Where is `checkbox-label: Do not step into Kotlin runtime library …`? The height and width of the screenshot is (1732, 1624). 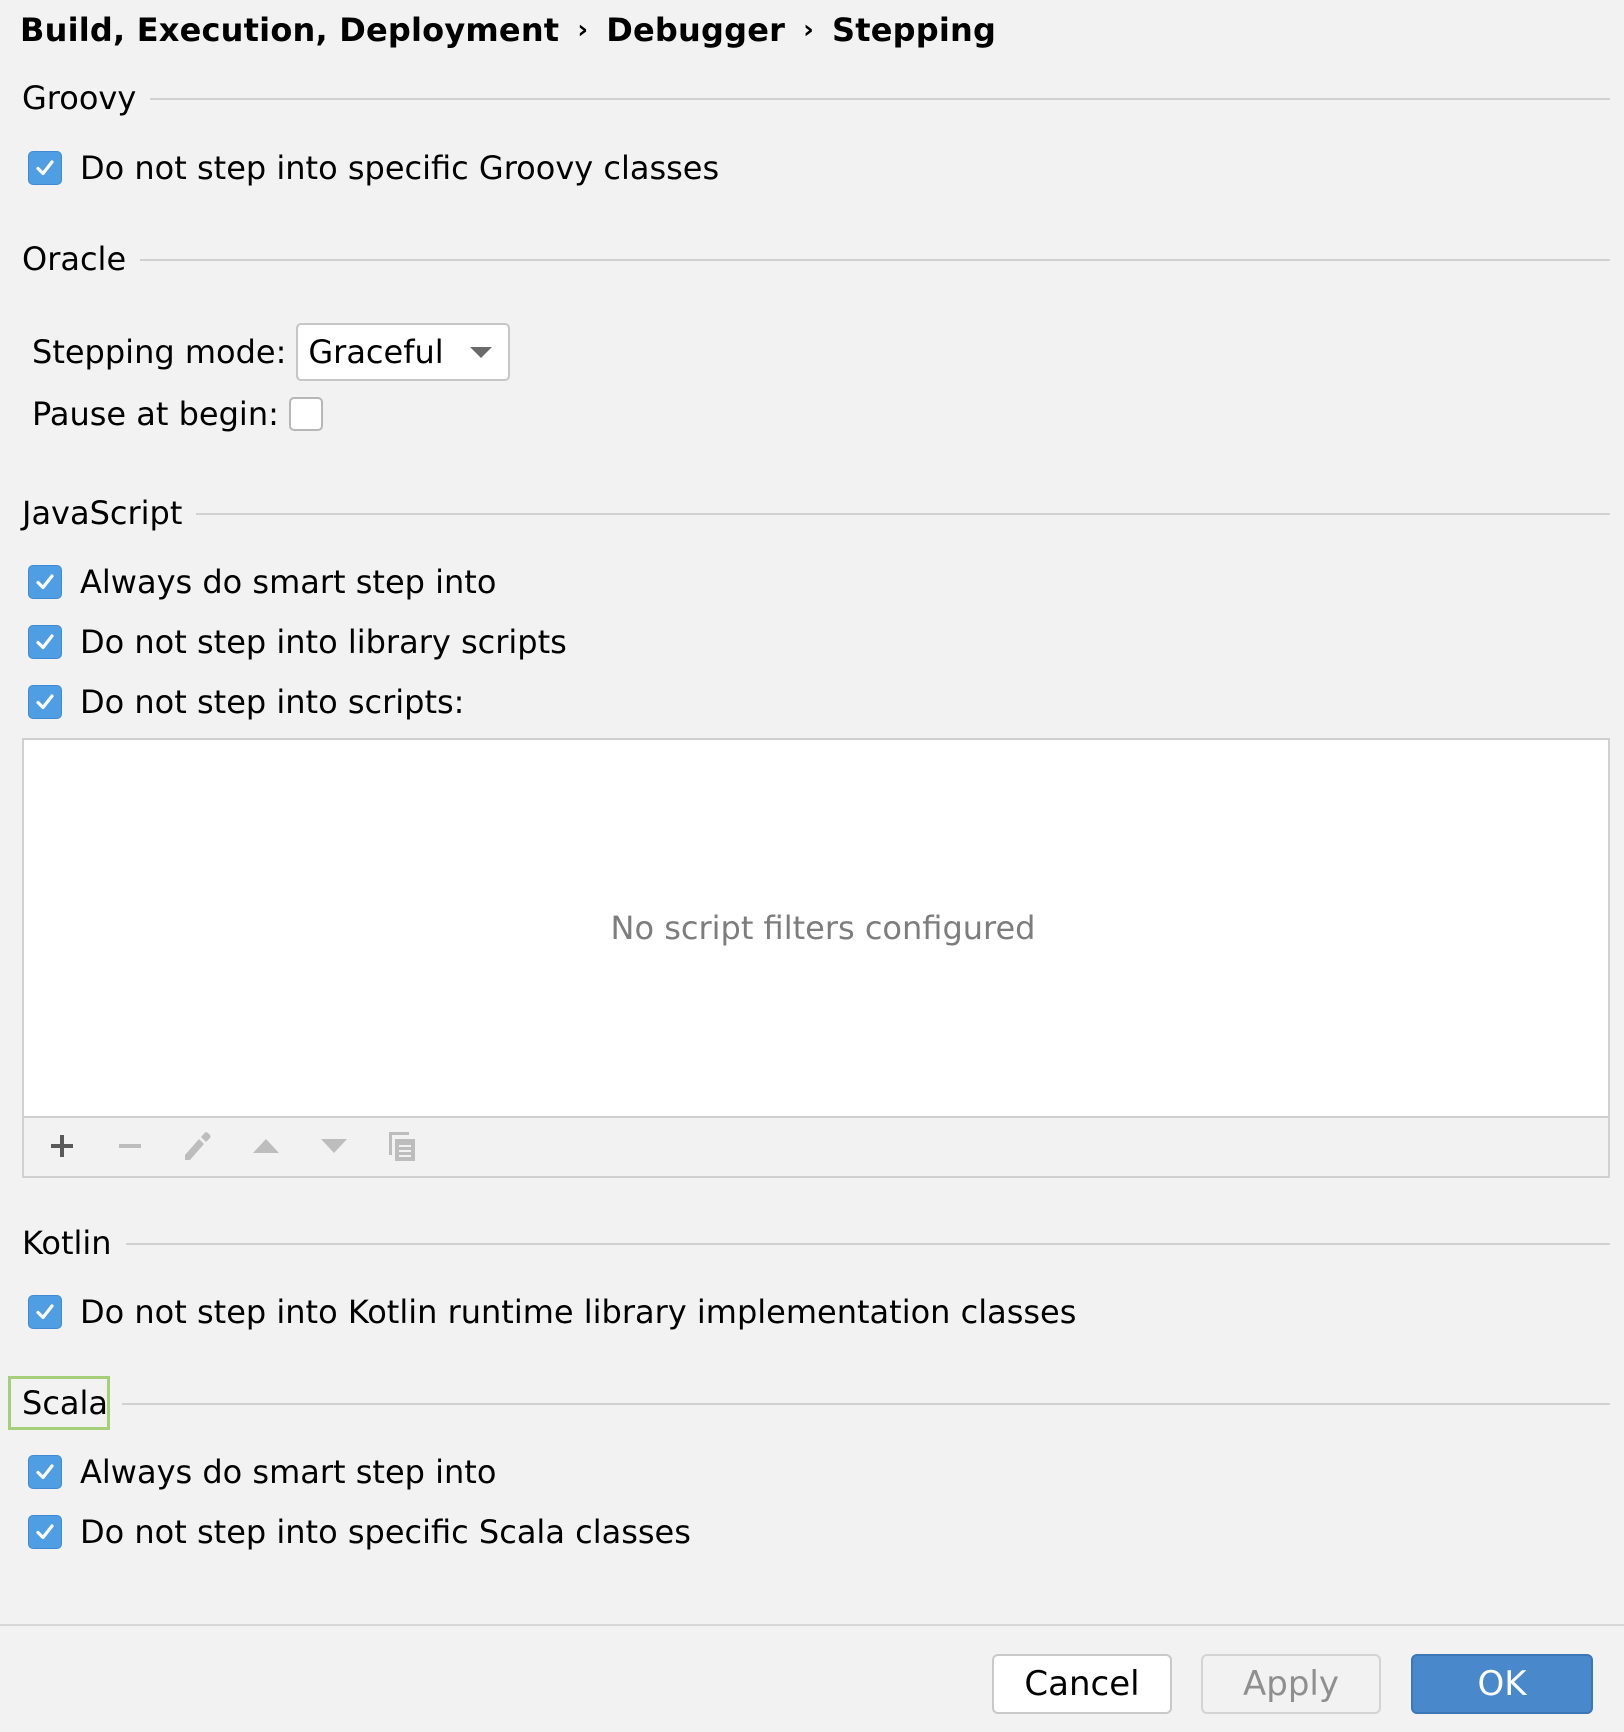 checkbox-label: Do not step into Kotlin runtime library … is located at coordinates (578, 1312).